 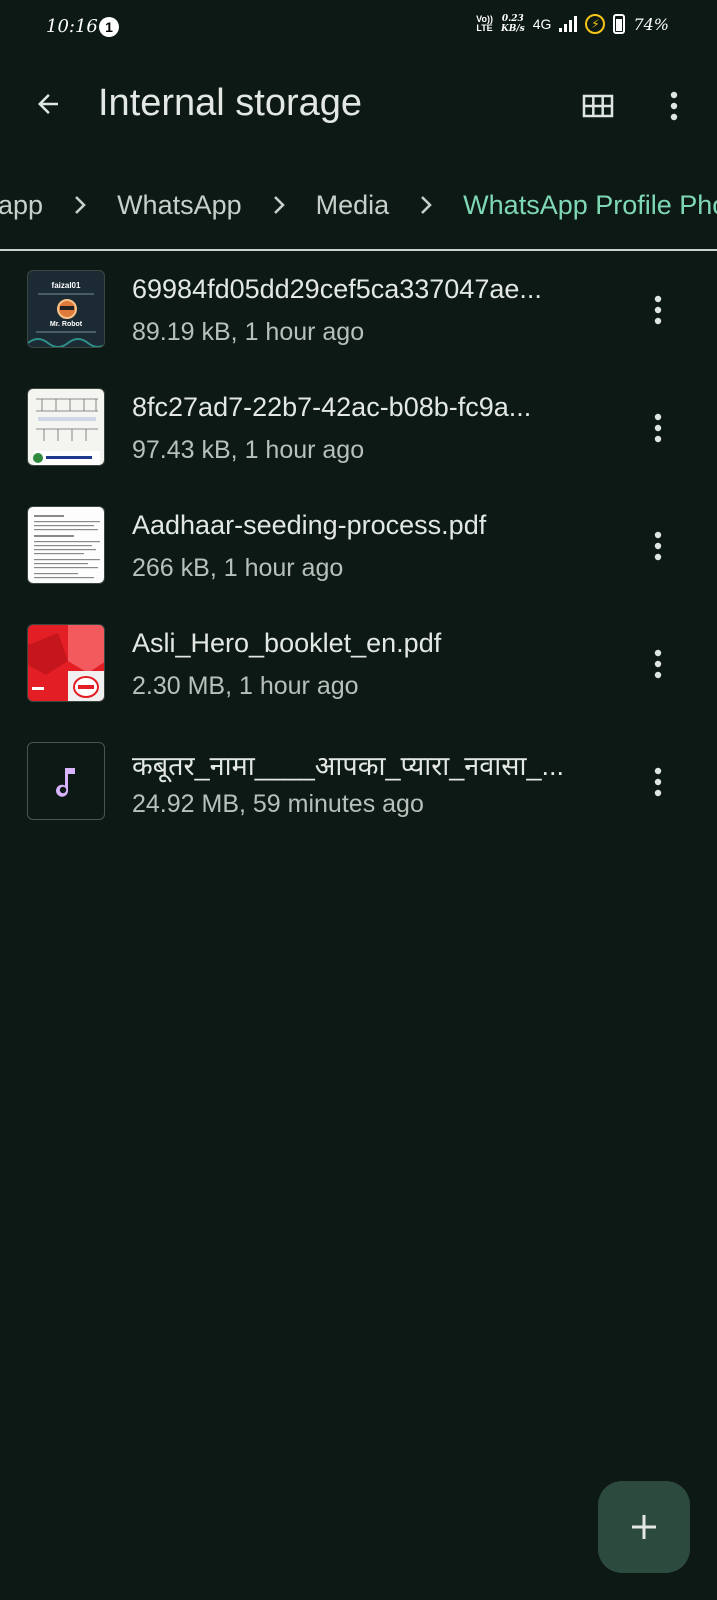 I want to click on status-icons: Vo)) LTE 0.23 KB/s 4G ⚡ 74%, so click(x=572, y=24).